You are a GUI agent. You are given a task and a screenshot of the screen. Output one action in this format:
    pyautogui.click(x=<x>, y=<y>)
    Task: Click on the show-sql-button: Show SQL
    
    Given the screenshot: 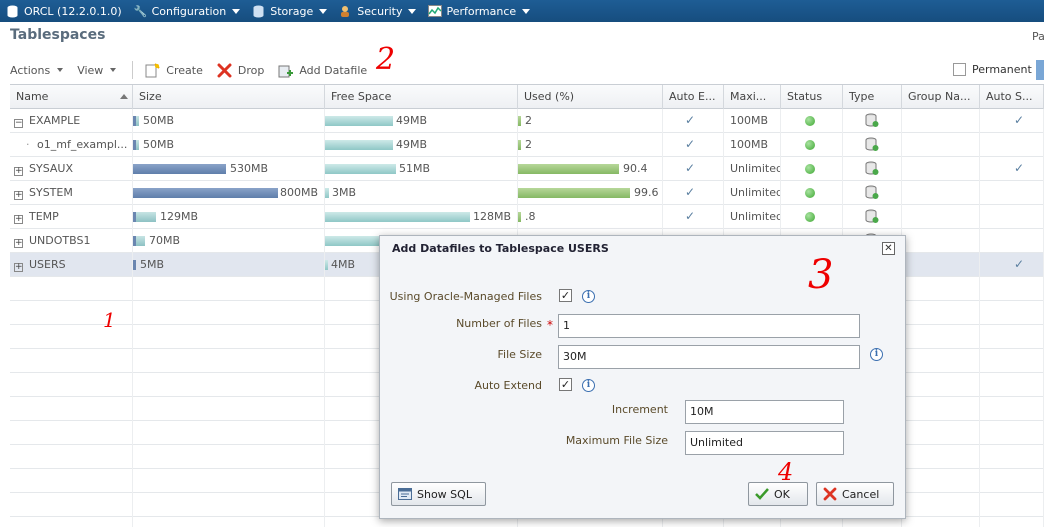 What is the action you would take?
    pyautogui.click(x=438, y=494)
    